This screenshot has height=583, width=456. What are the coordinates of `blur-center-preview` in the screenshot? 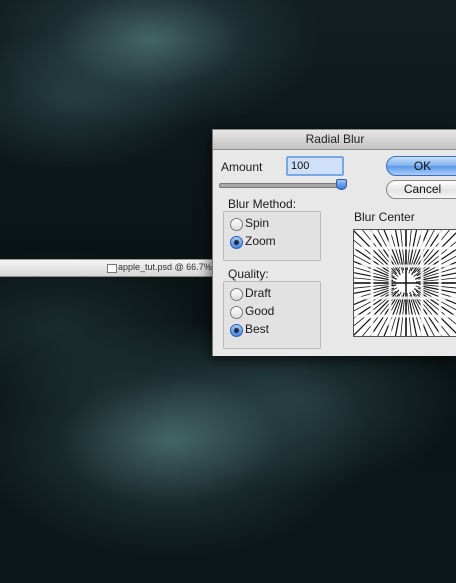 It's located at (404, 283).